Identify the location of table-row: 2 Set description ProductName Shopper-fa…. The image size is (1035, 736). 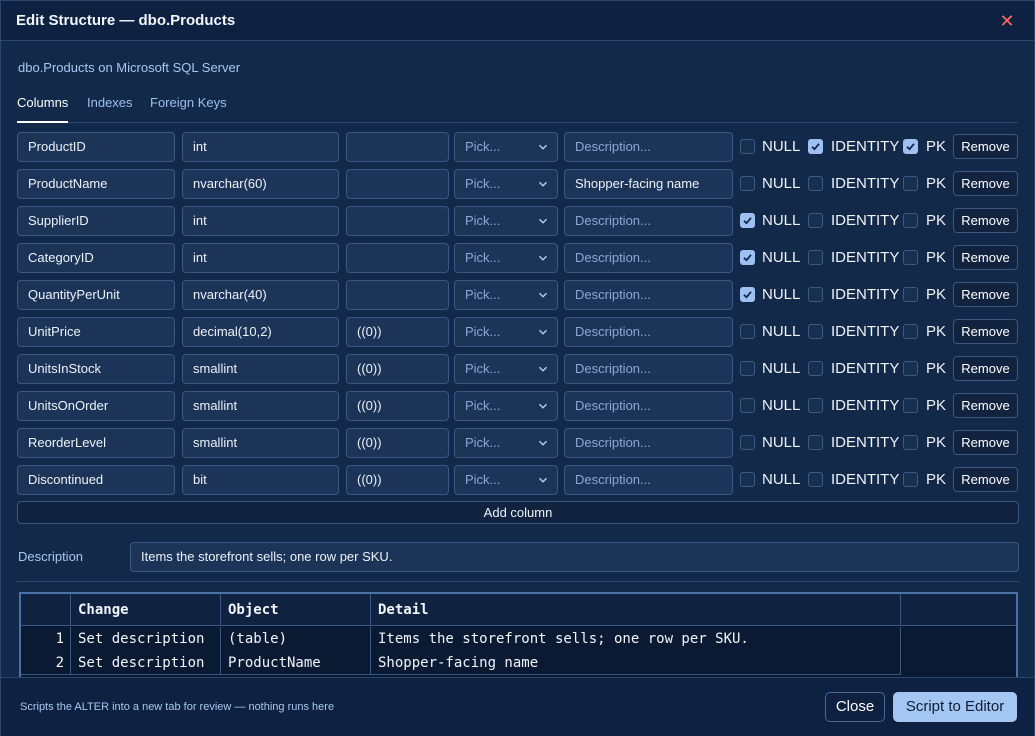
(461, 663).